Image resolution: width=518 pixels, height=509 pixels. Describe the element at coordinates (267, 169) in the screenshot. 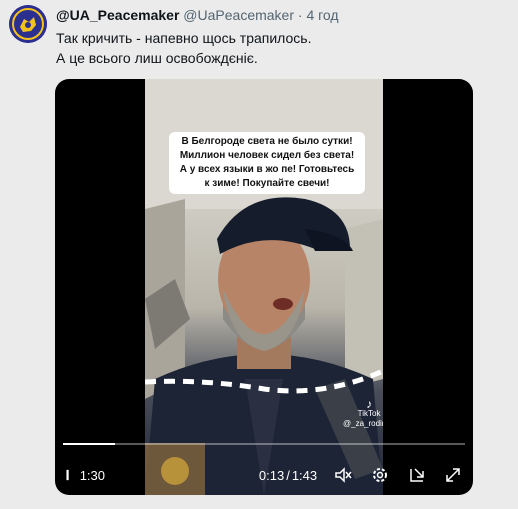

I see `caption-line: А у всех языки в жо пе! Готовьтесь` at that location.